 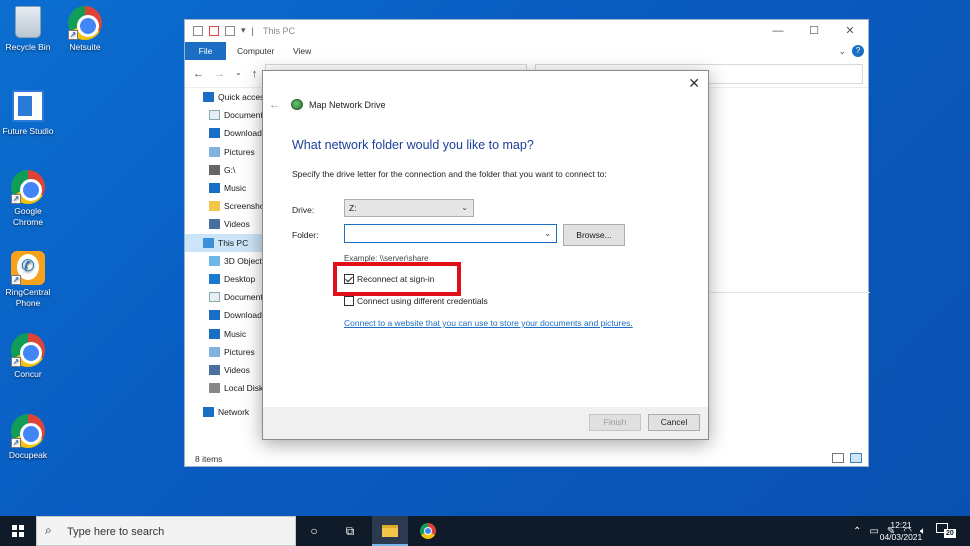 What do you see at coordinates (350, 531) in the screenshot?
I see `task-view-icon: ⧉` at bounding box center [350, 531].